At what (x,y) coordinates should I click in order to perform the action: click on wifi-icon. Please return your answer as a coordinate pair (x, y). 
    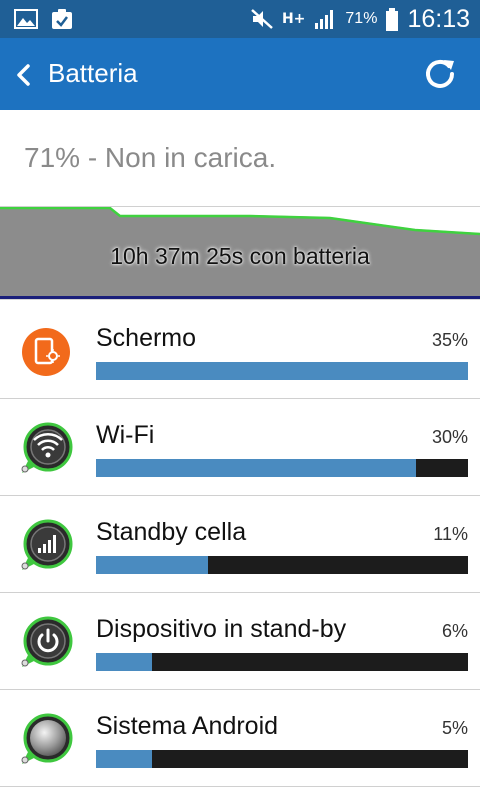
    Looking at the image, I should click on (46, 449).